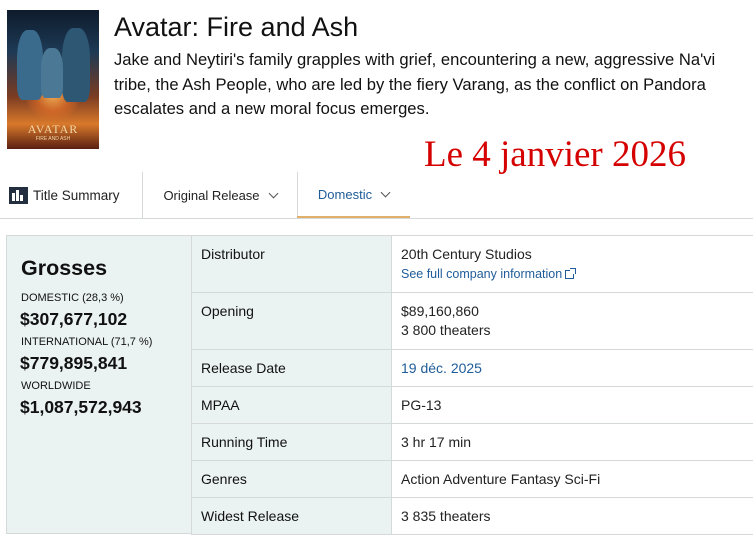 The image size is (753, 535). What do you see at coordinates (292, 442) in the screenshot?
I see `running-time-label: Running Time` at bounding box center [292, 442].